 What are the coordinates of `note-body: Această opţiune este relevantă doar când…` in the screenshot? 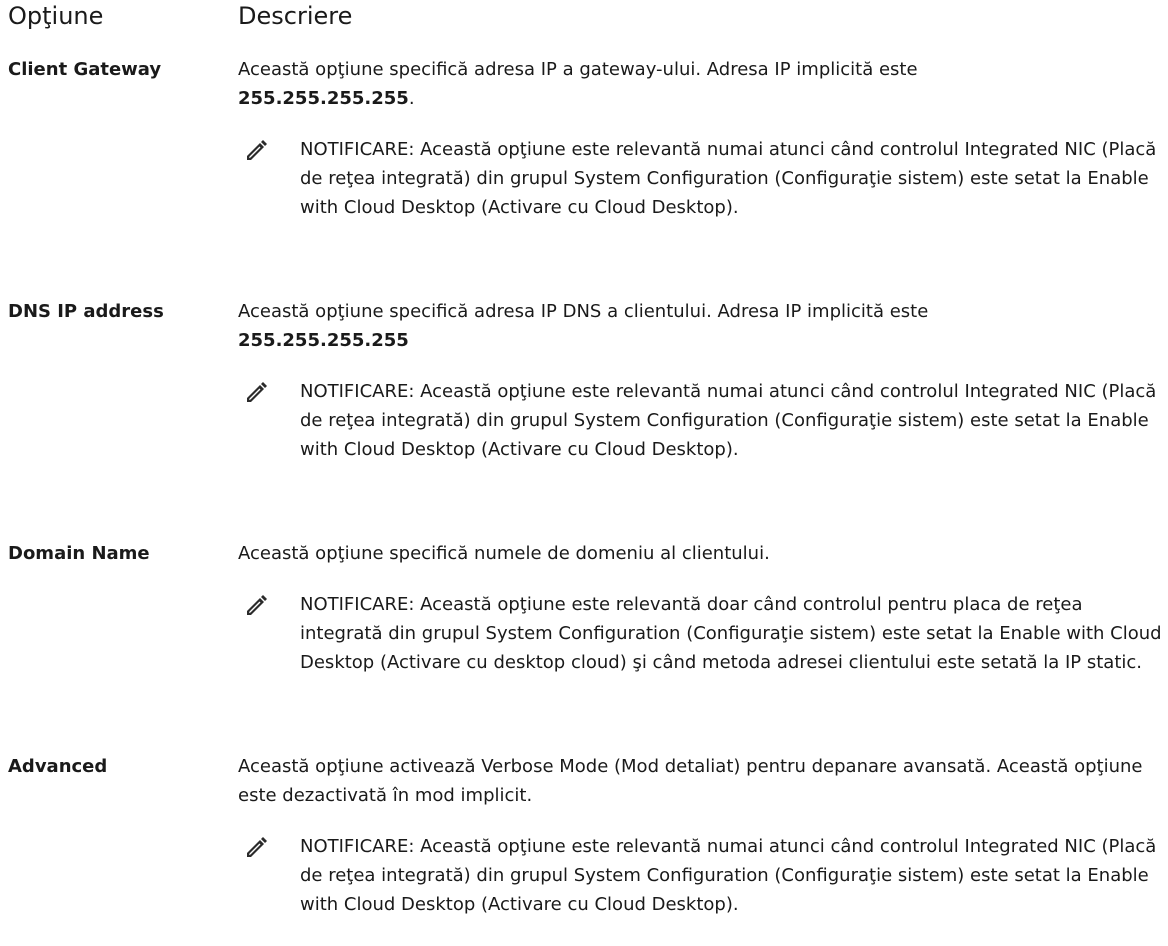 It's located at (731, 633).